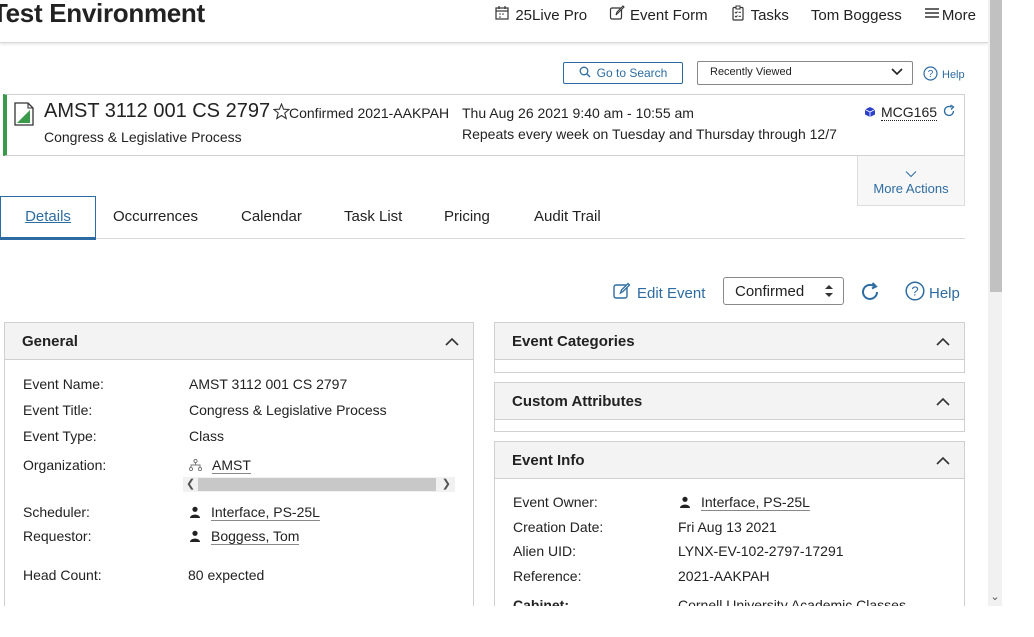 This screenshot has height=637, width=1034. What do you see at coordinates (996, 146) in the screenshot?
I see `scrollbar-thumb` at bounding box center [996, 146].